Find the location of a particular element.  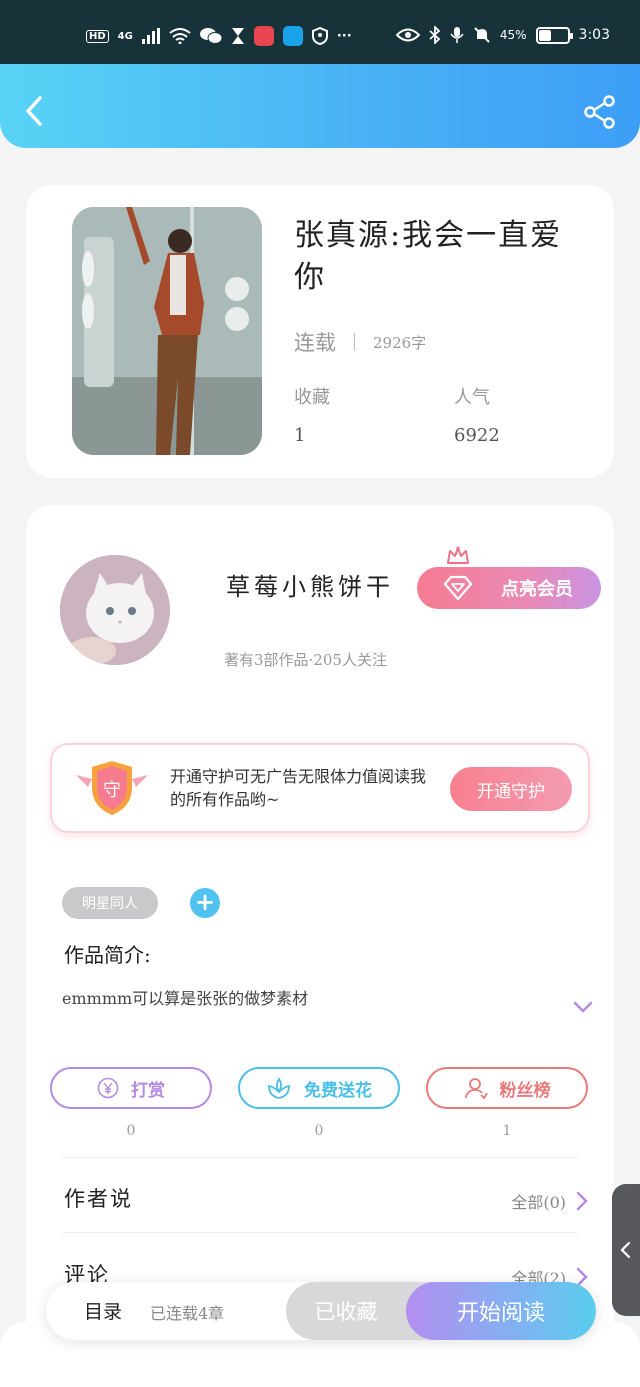

network-type: 4G is located at coordinates (125, 36).